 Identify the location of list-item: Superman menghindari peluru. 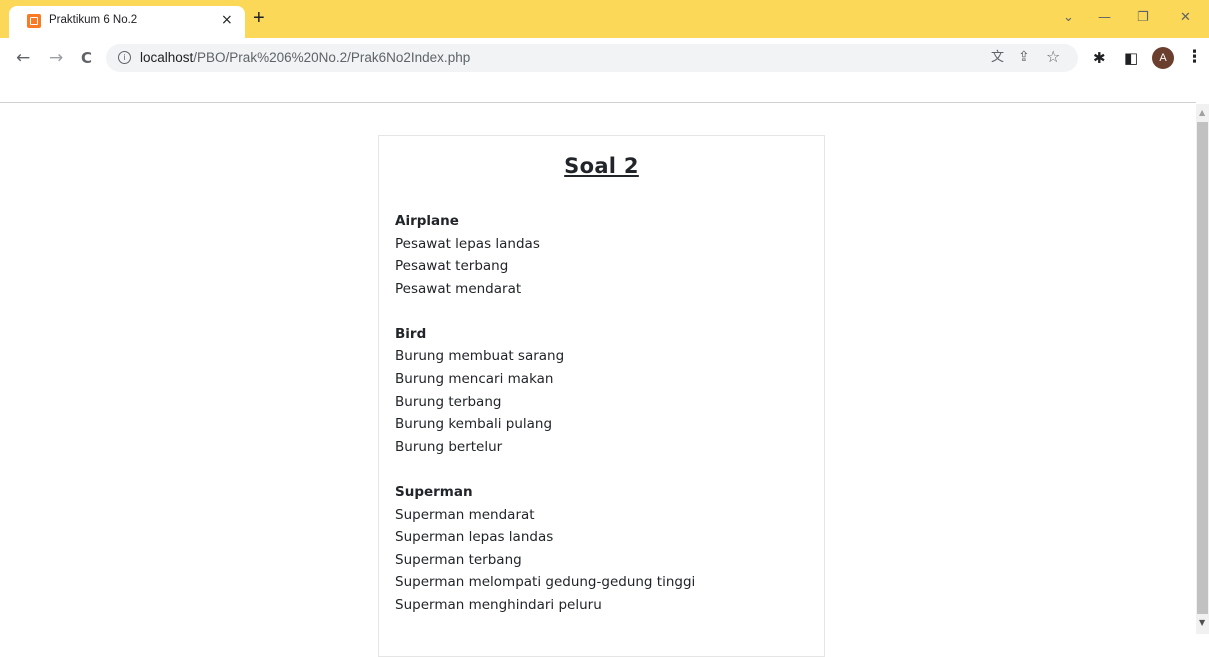
(498, 604).